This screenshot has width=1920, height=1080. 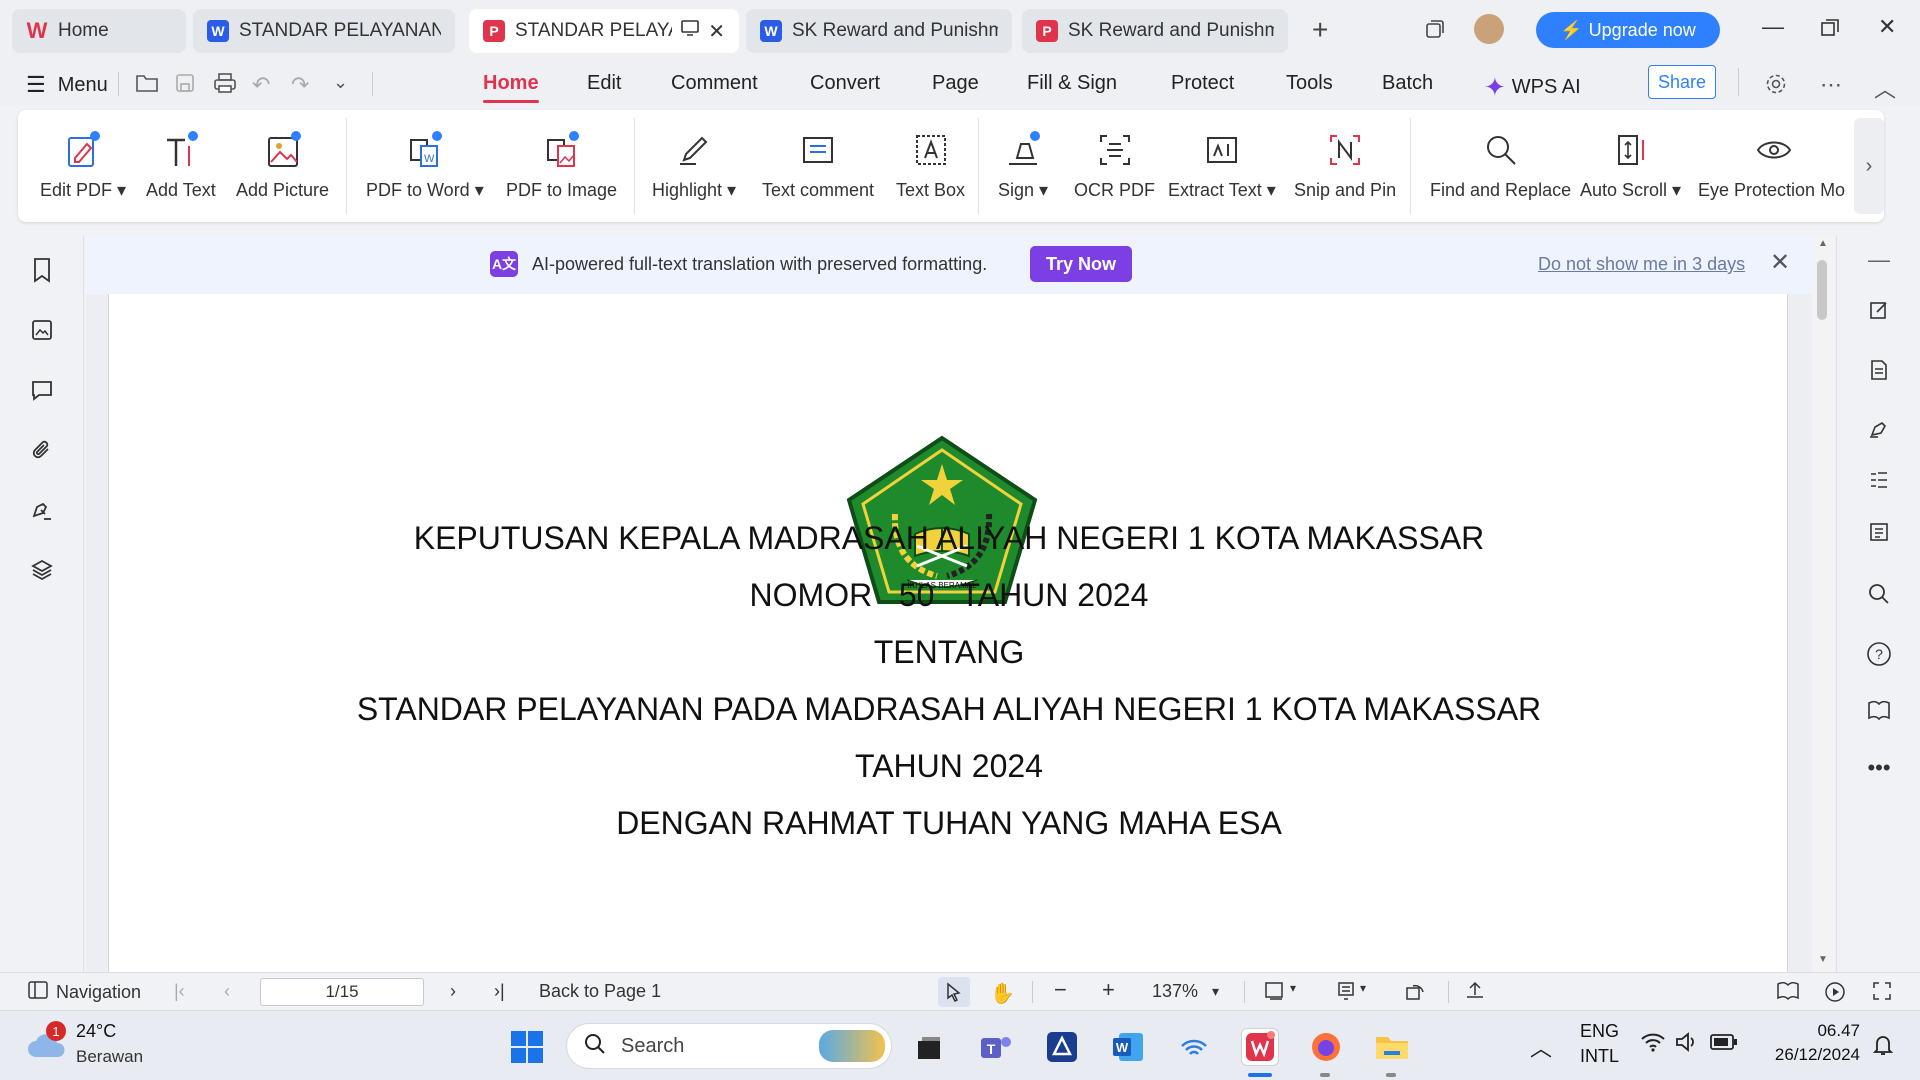 What do you see at coordinates (1128, 1047) in the screenshot?
I see `word-app-icon: W` at bounding box center [1128, 1047].